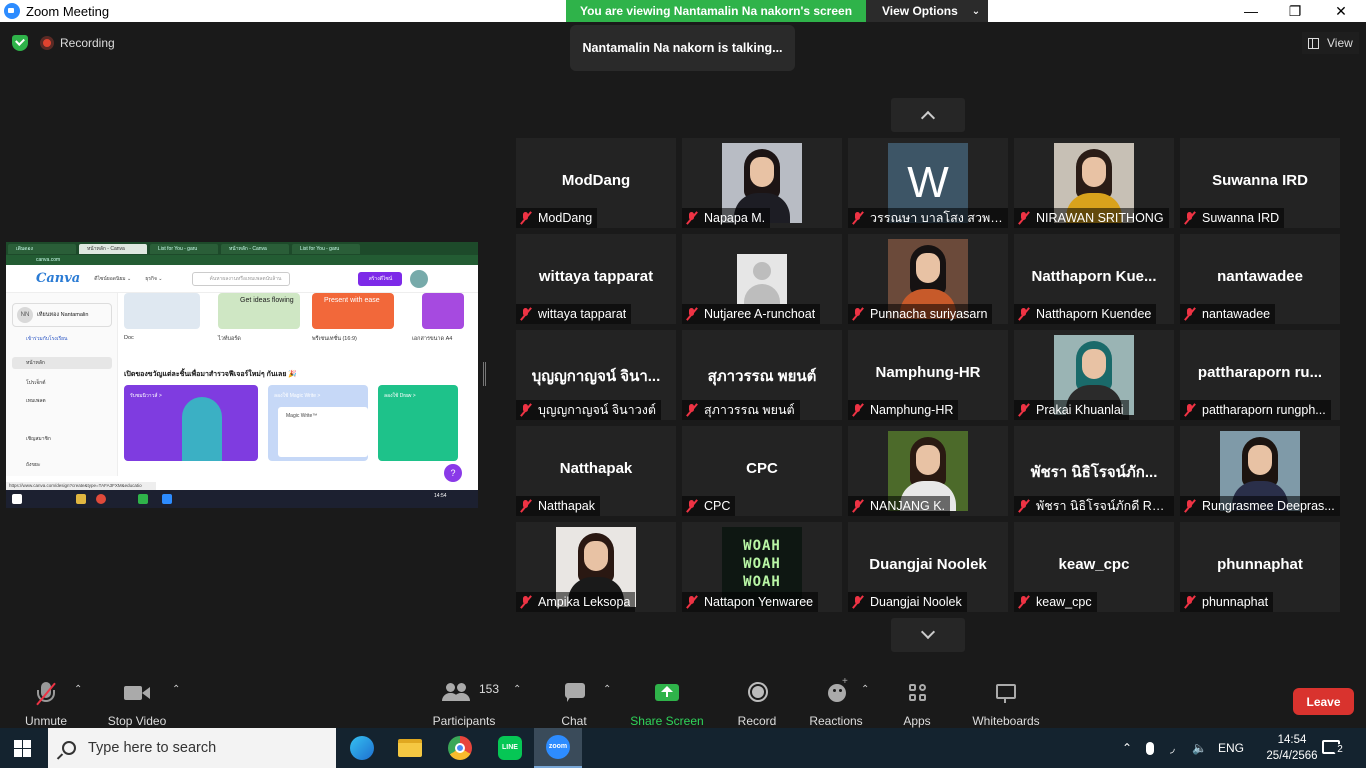  What do you see at coordinates (1295, 11) in the screenshot?
I see `restore-button: ❐` at bounding box center [1295, 11].